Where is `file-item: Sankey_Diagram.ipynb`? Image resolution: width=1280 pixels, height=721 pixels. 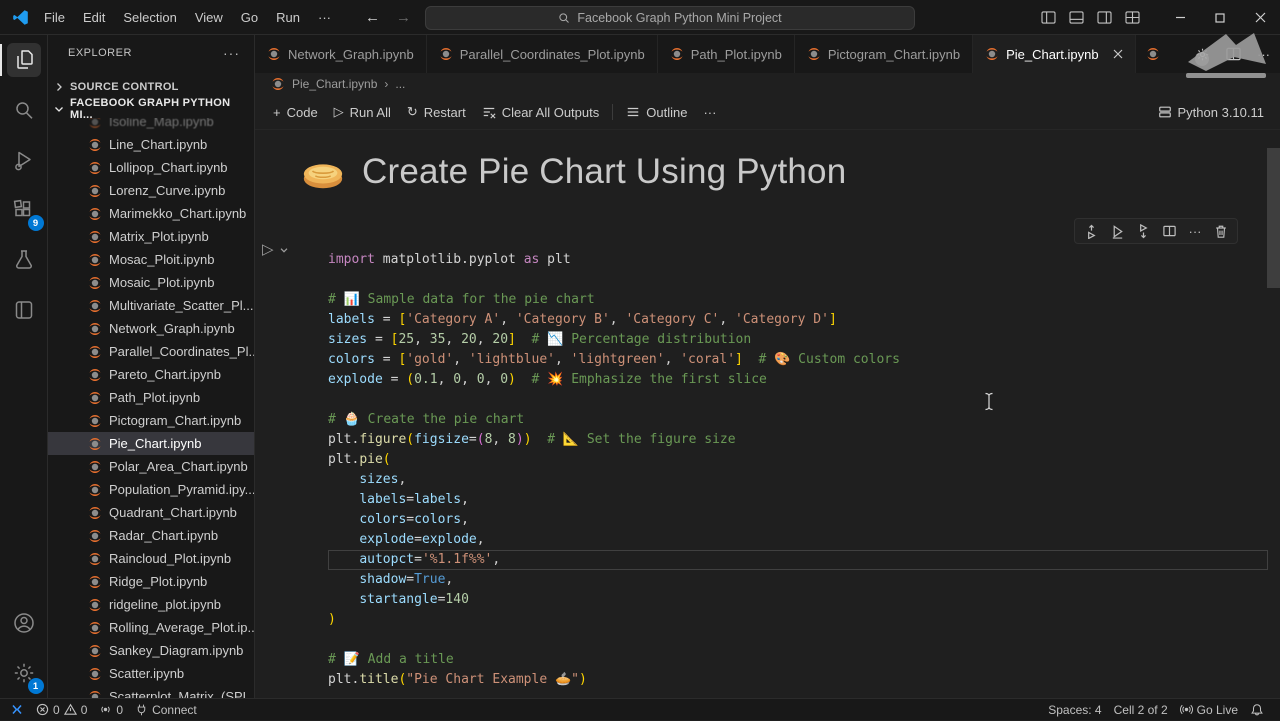 file-item: Sankey_Diagram.ipynb is located at coordinates (151, 650).